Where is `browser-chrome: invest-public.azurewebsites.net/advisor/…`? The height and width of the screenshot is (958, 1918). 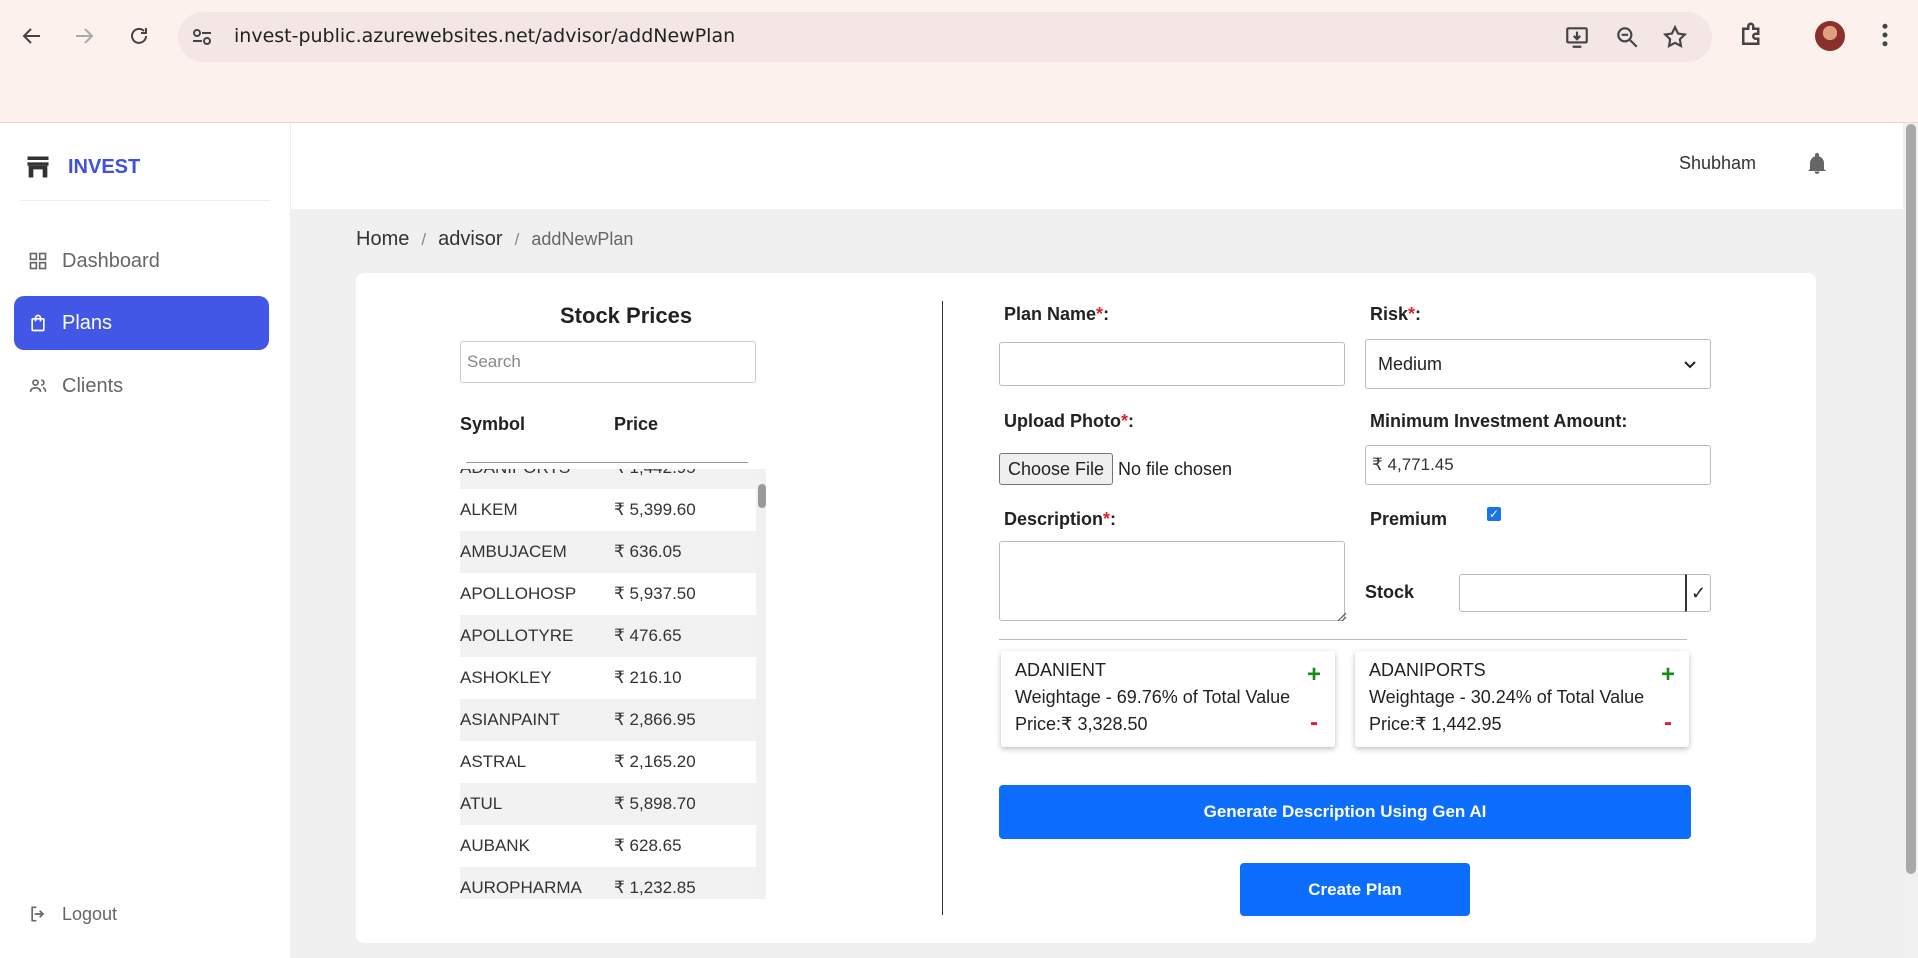
browser-chrome: invest-public.azurewebsites.net/advisor/… is located at coordinates (959, 61).